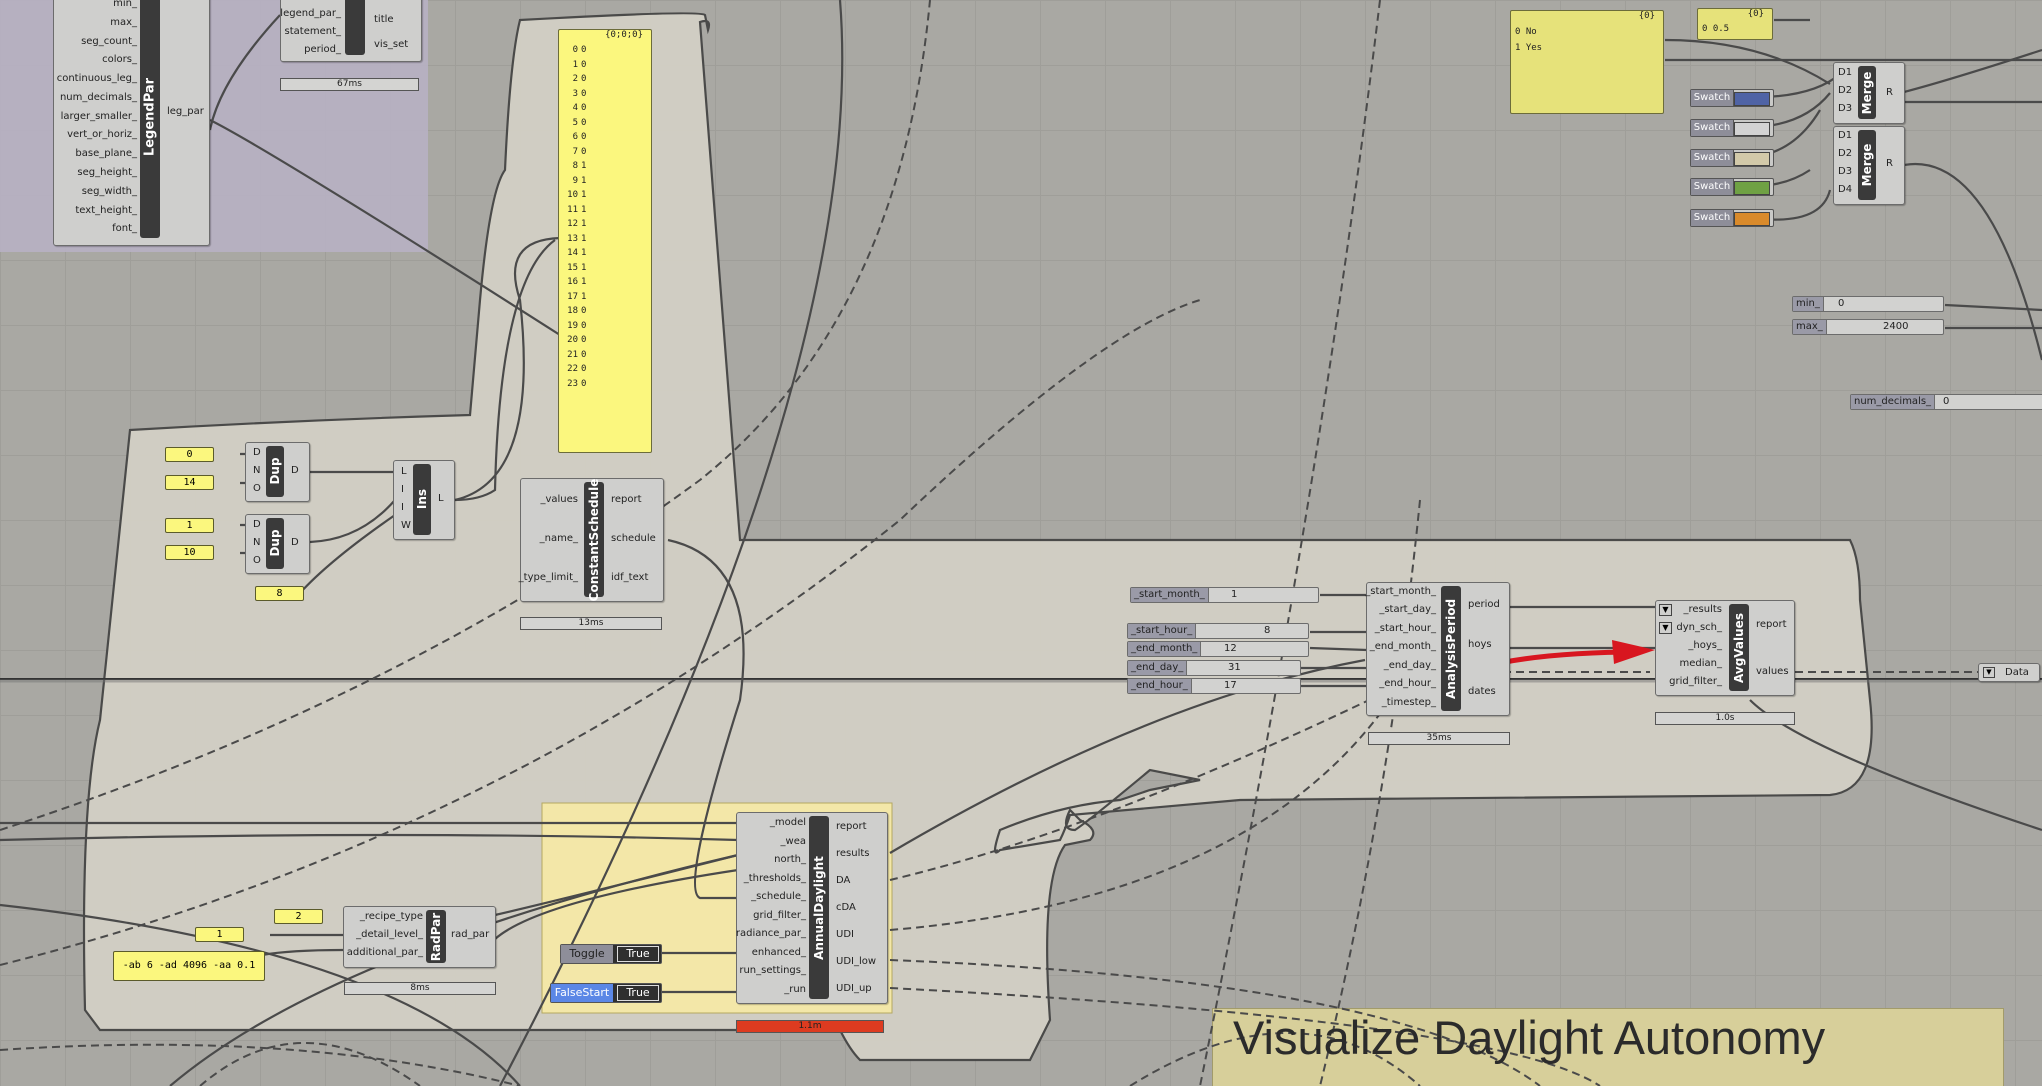  Describe the element at coordinates (1484, 605) in the screenshot. I see `ap-output-period: period` at that location.